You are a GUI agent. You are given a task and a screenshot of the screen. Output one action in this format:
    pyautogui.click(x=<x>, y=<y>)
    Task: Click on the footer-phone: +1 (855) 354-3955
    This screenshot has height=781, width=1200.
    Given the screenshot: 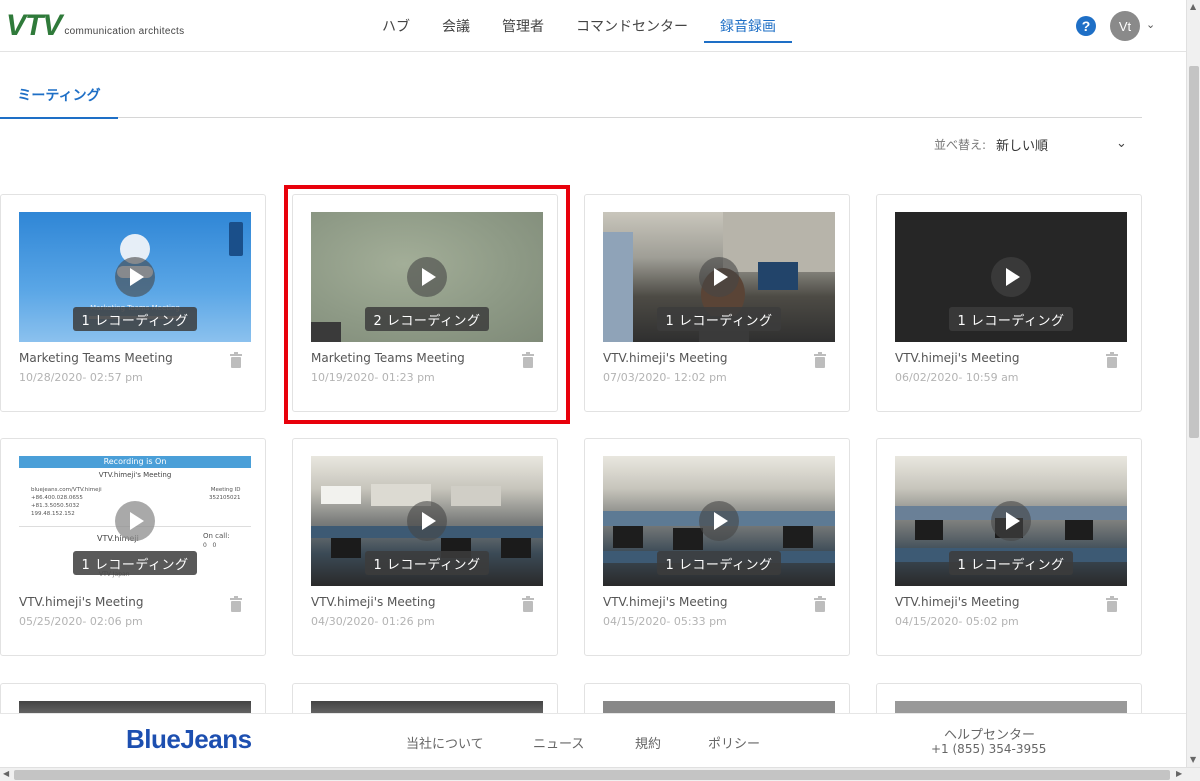 What is the action you would take?
    pyautogui.click(x=989, y=749)
    